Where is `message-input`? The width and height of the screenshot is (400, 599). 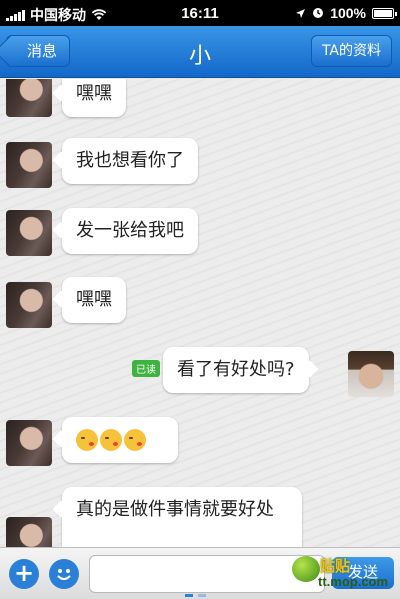
message-input is located at coordinates (207, 574).